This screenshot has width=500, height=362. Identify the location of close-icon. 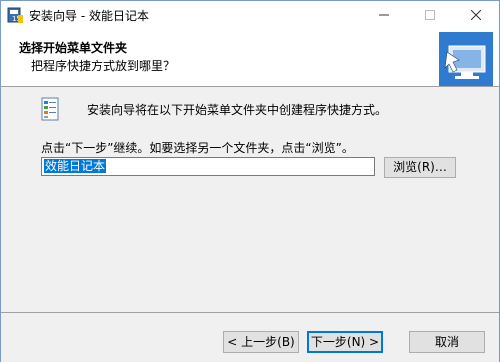
(476, 15).